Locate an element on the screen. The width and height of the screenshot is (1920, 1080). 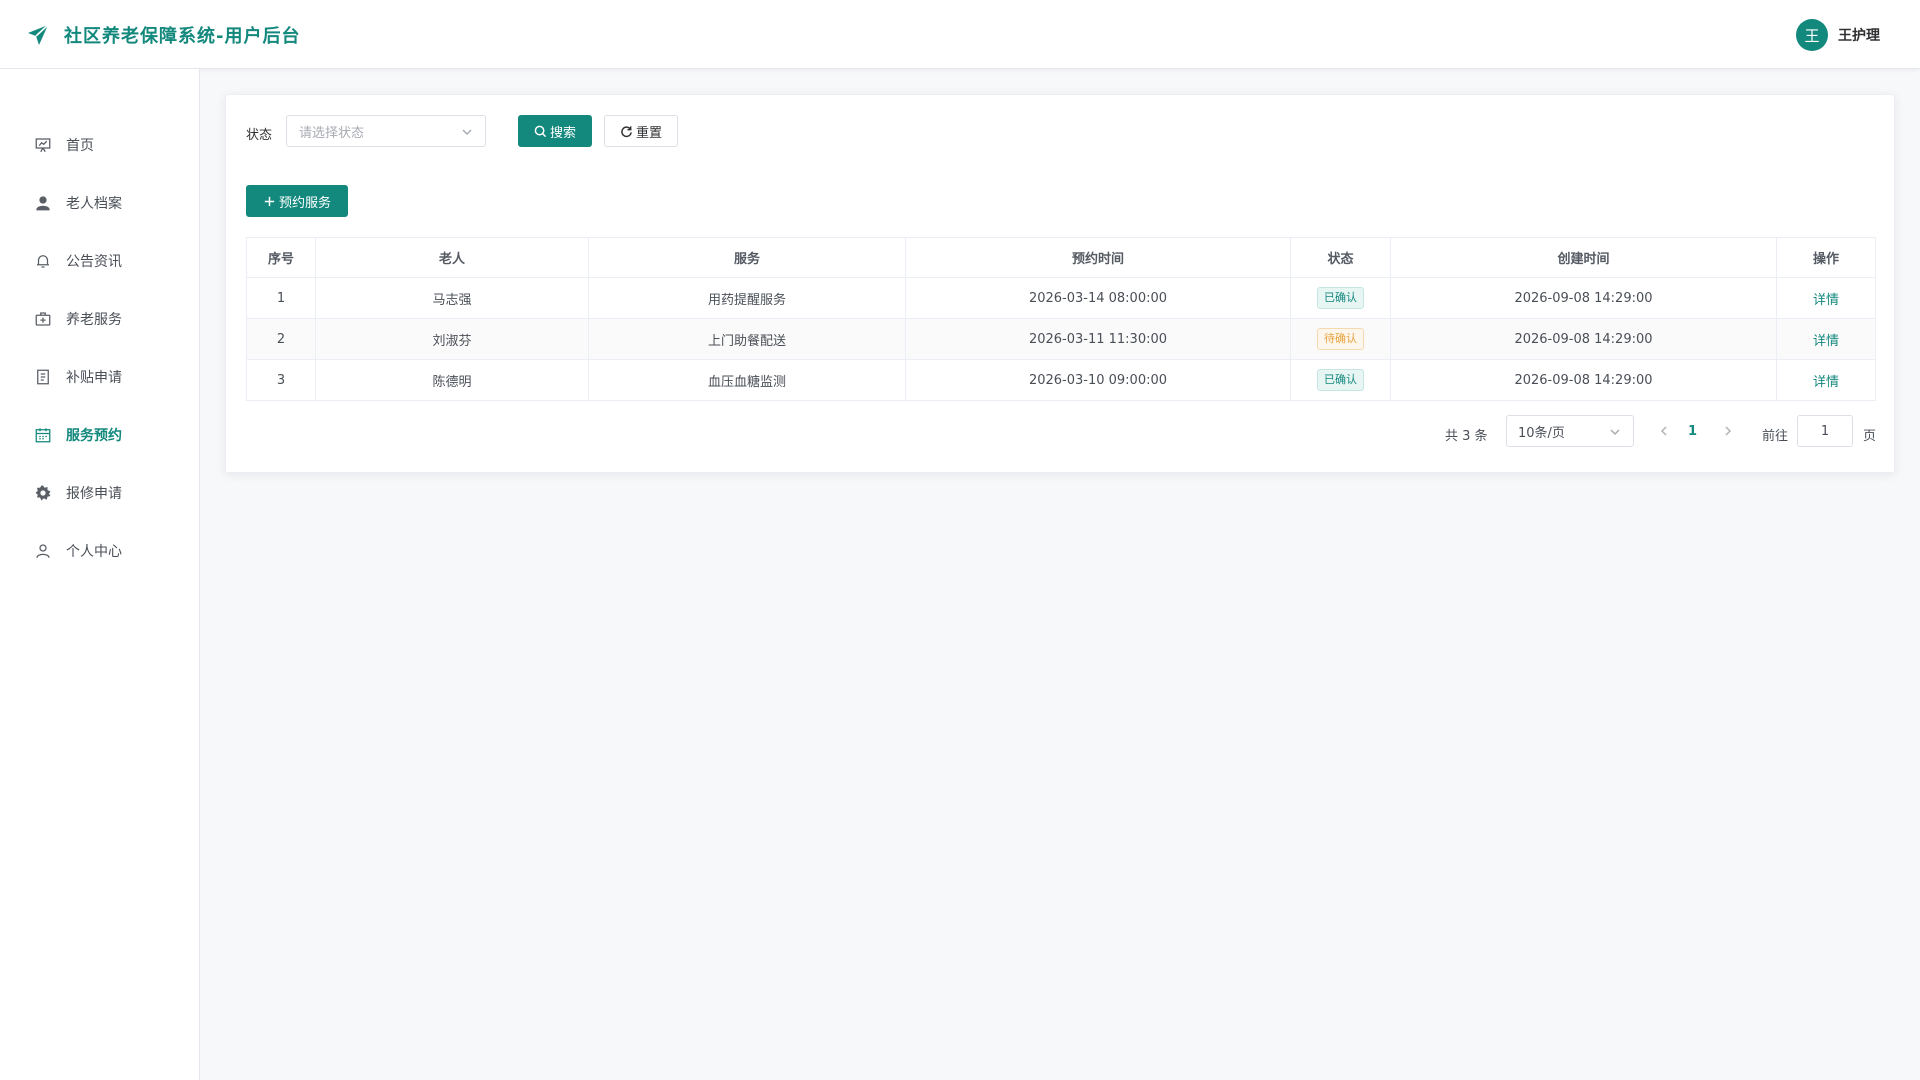
status-filter-label: 状态 is located at coordinates (259, 135).